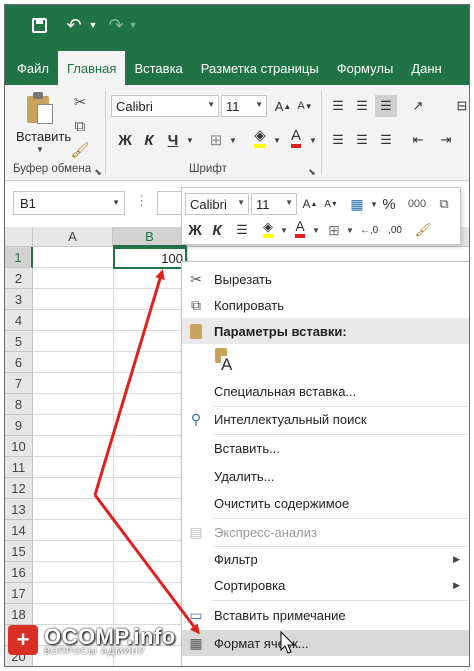 The width and height of the screenshot is (474, 671). Describe the element at coordinates (331, 204) in the screenshot. I see `mini-decrease-font-icon: A ▼` at that location.